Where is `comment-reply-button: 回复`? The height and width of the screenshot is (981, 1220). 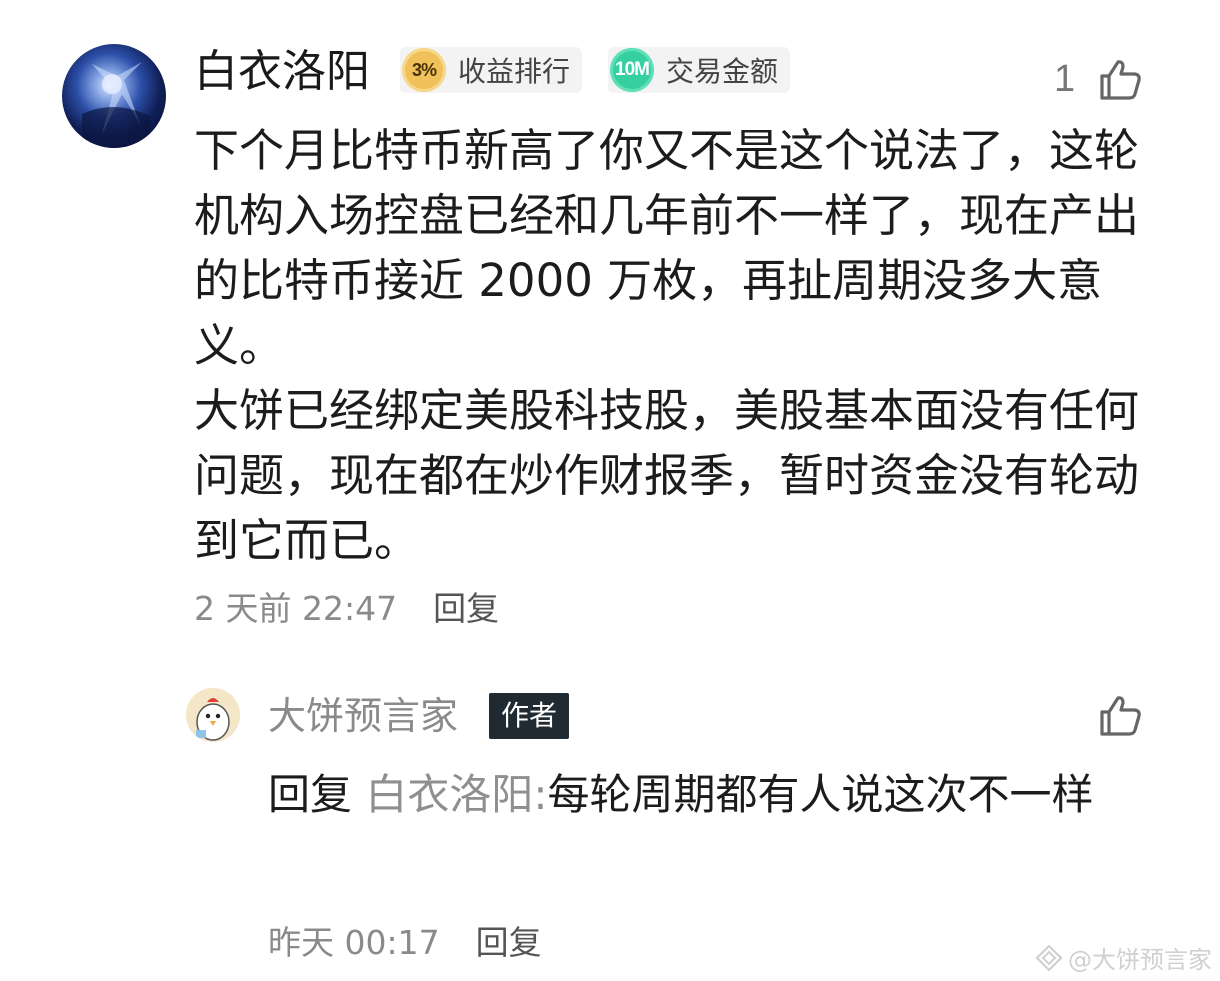
comment-reply-button: 回复 is located at coordinates (466, 608).